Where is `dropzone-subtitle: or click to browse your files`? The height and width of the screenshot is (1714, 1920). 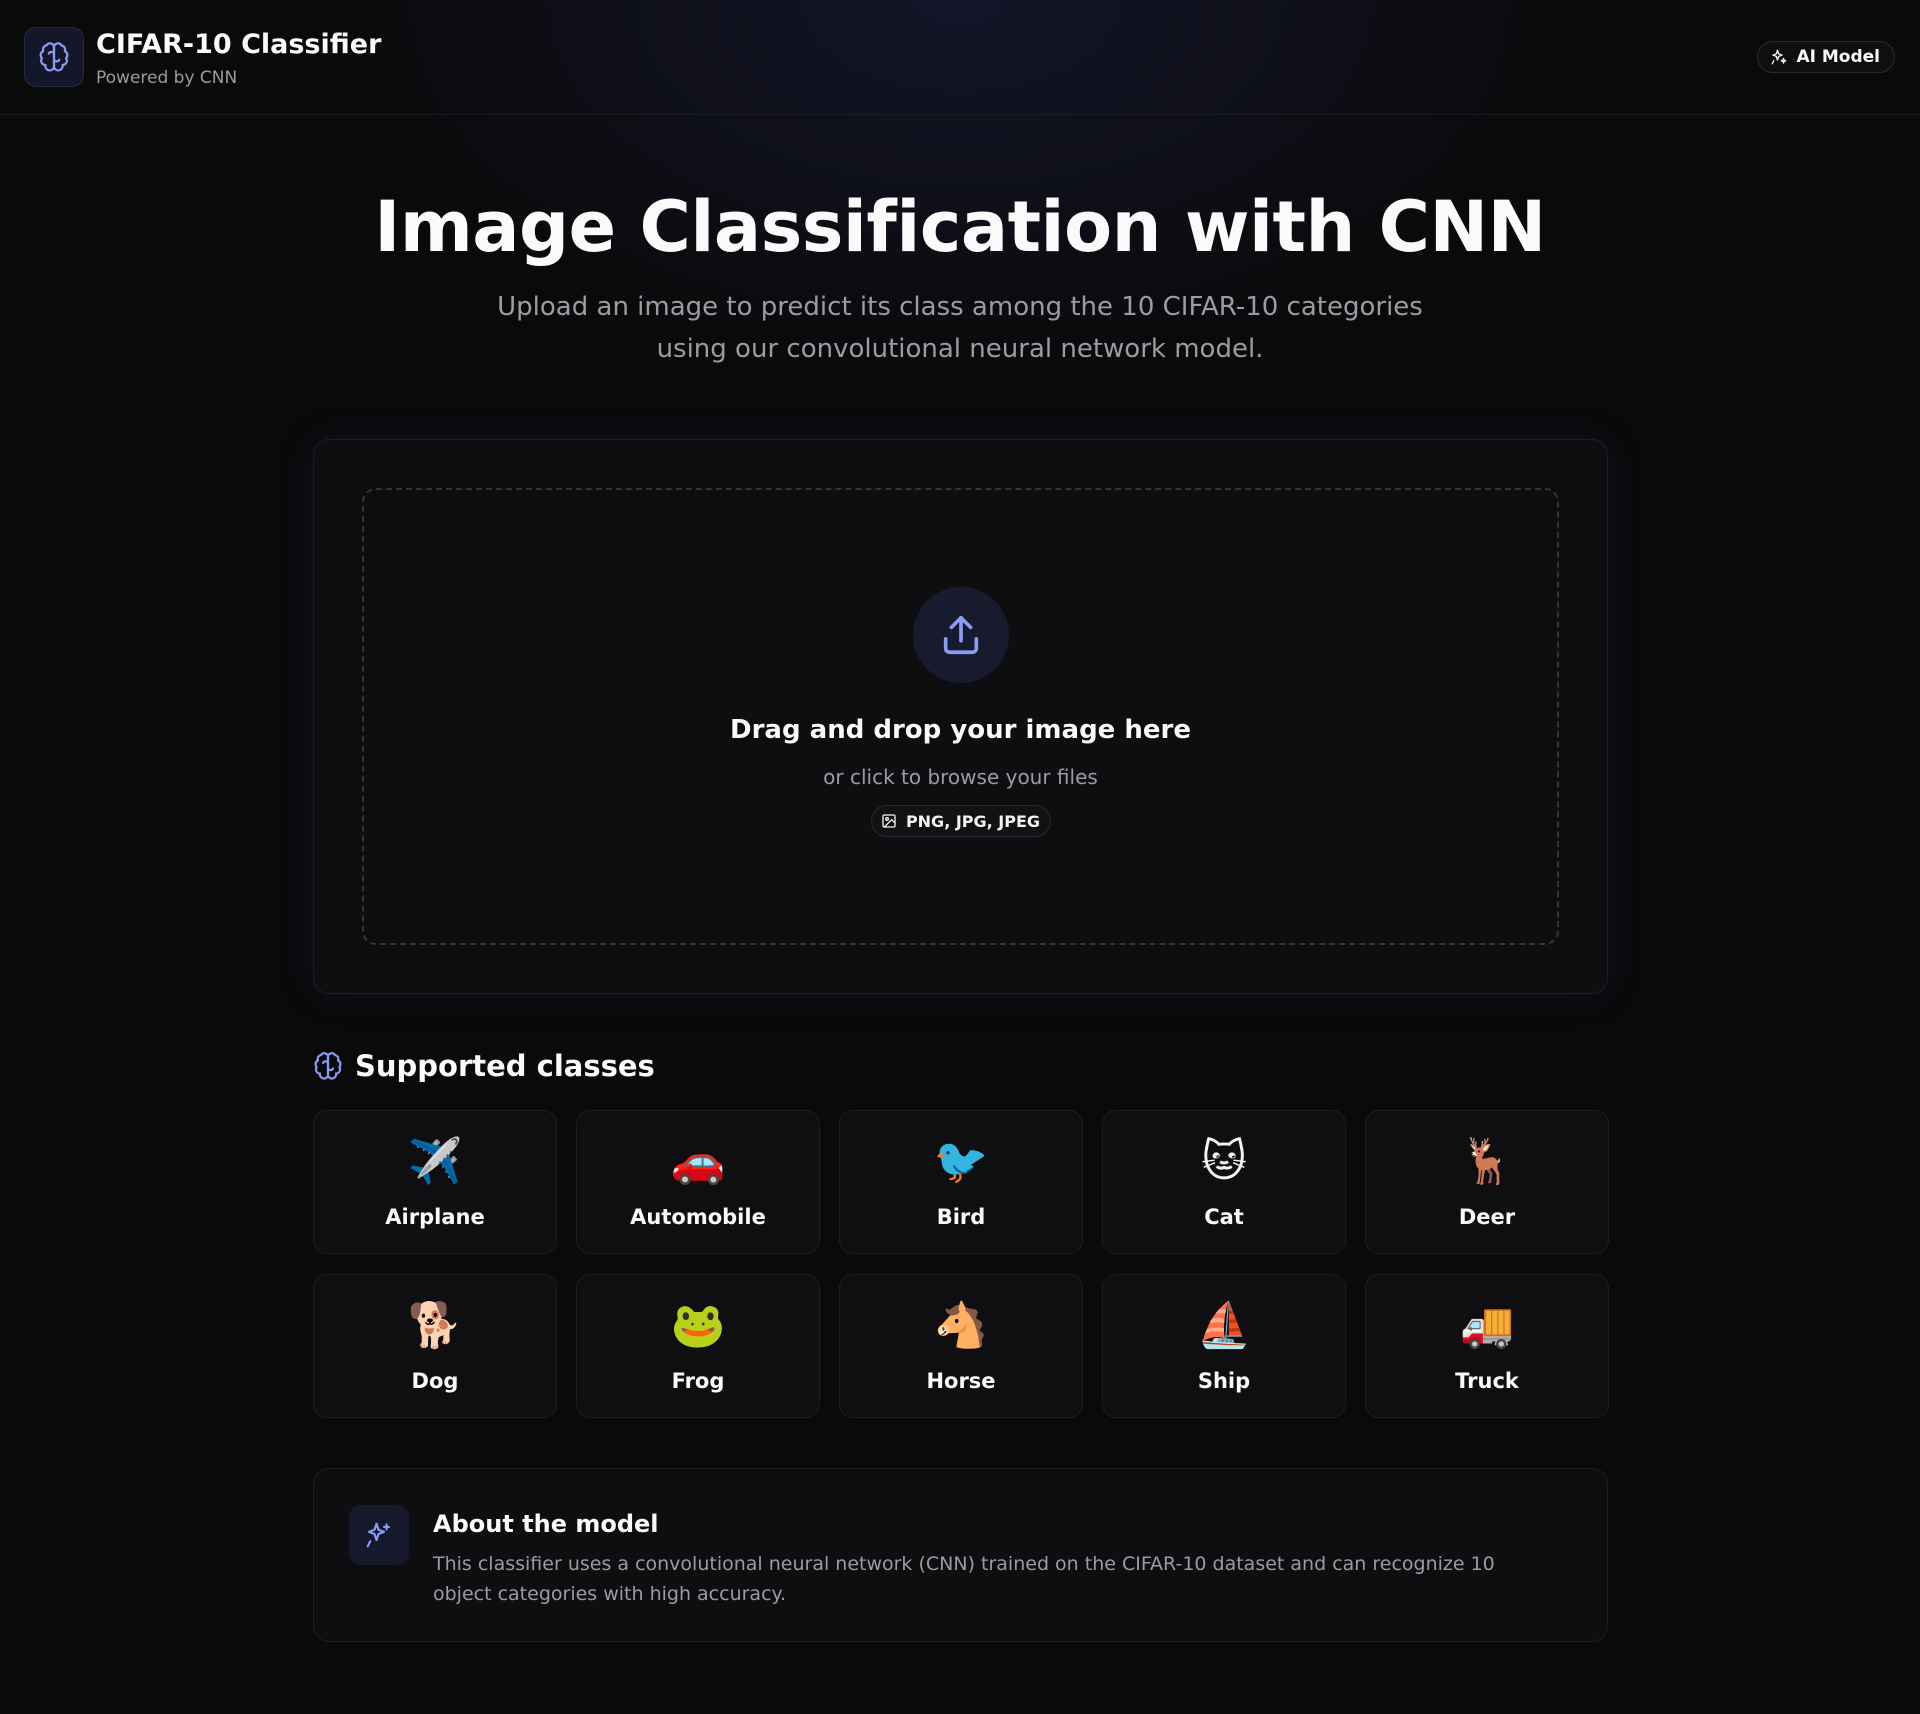
dropzone-subtitle: or click to browse your files is located at coordinates (960, 777).